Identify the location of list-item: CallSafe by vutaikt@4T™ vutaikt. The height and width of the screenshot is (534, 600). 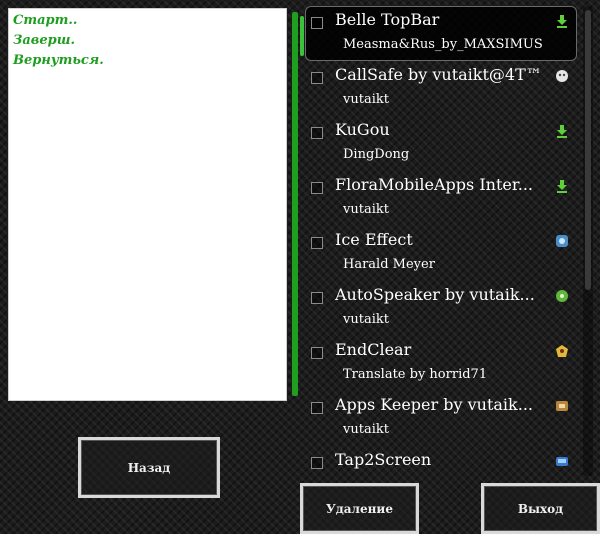
(441, 88).